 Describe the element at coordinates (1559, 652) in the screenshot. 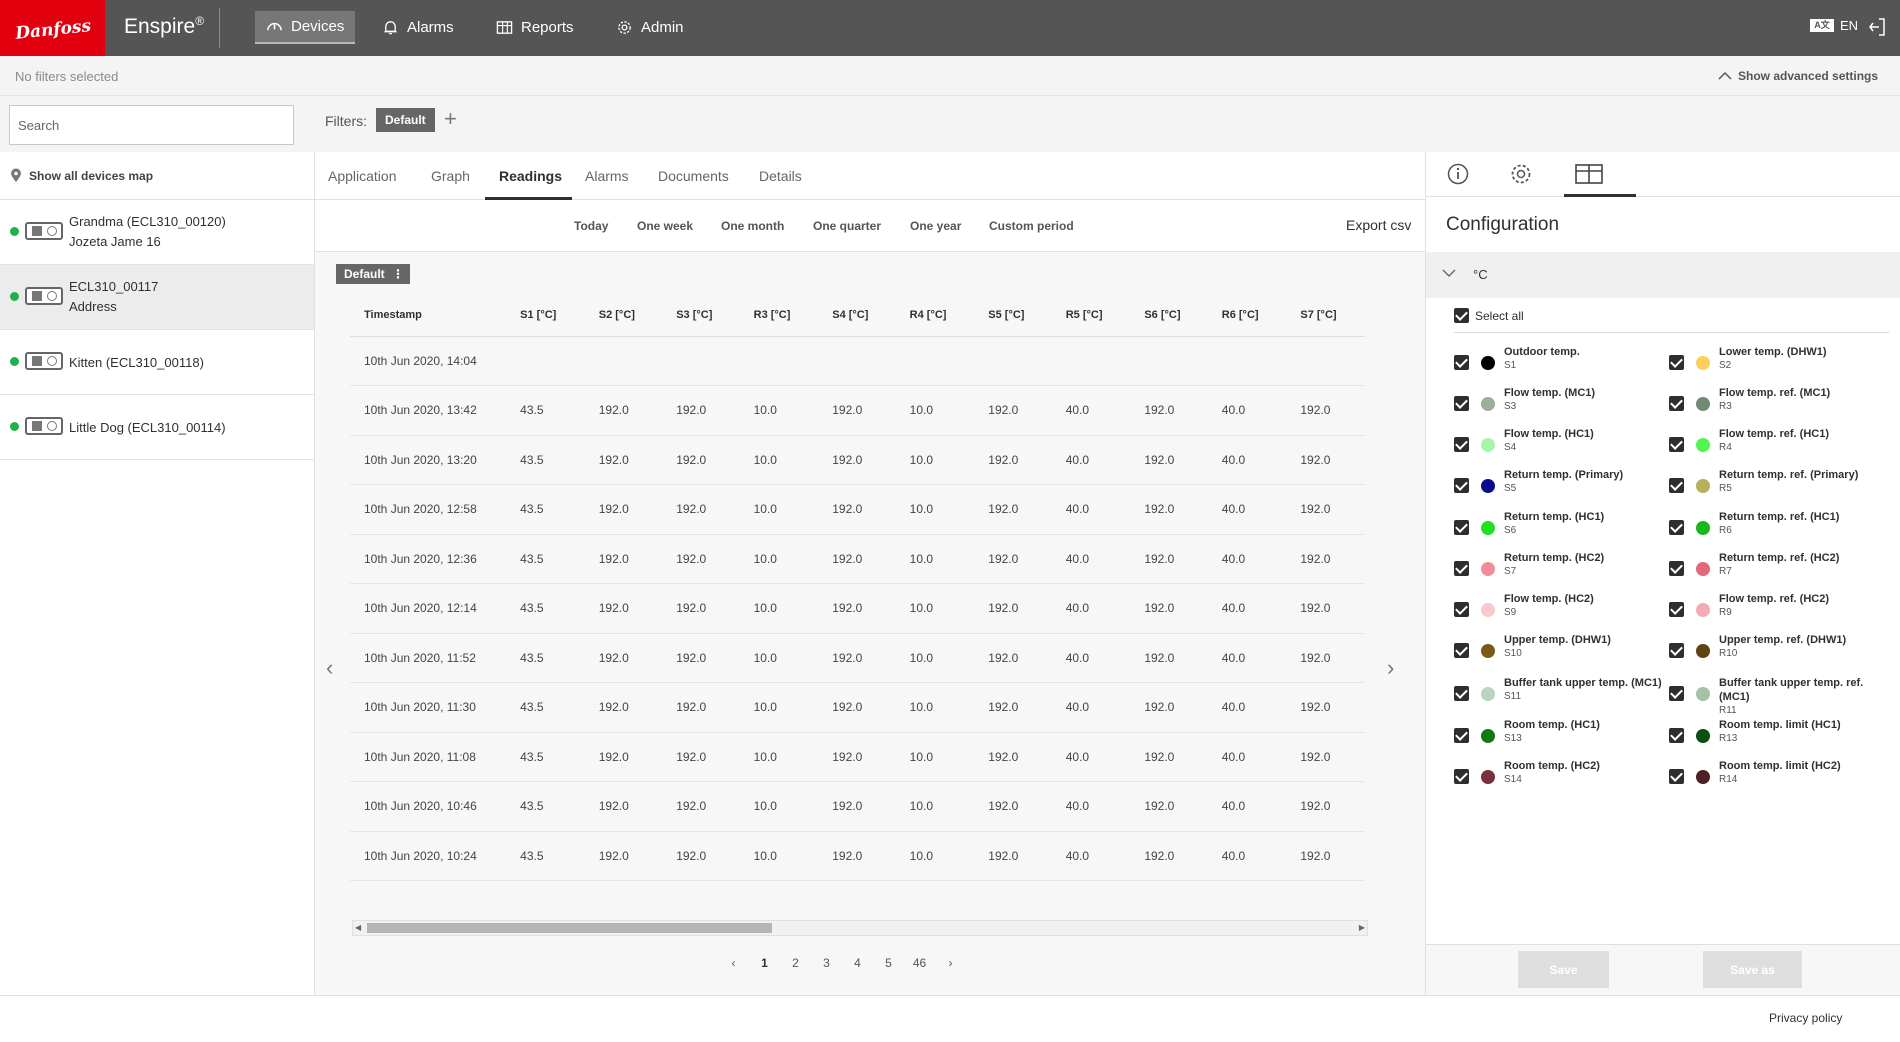

I see `sensor-item: Upper temp. (DHW1) S10` at that location.